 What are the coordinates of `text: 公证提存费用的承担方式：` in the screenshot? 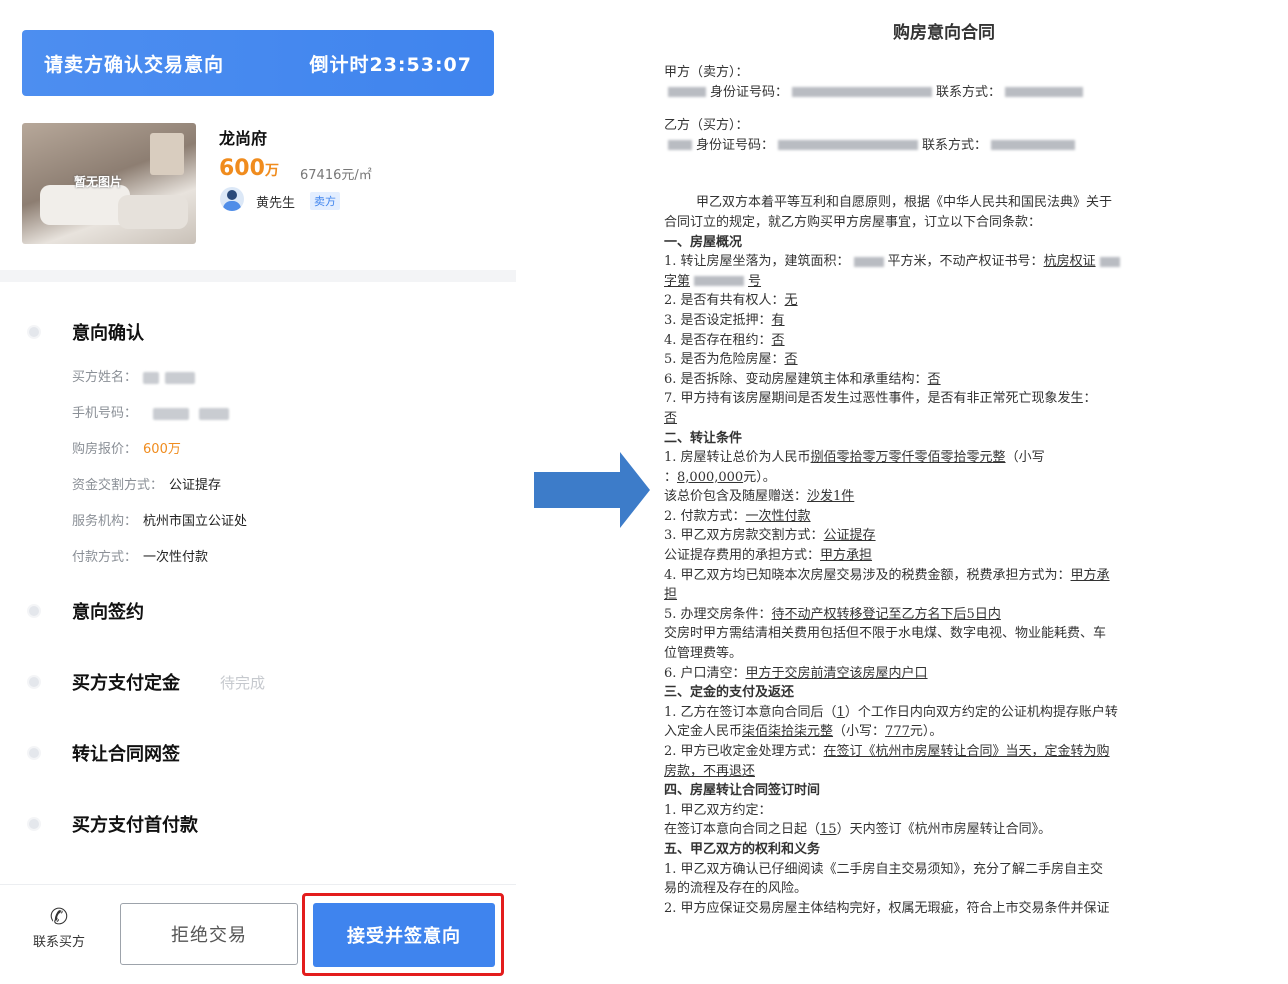 It's located at (742, 556).